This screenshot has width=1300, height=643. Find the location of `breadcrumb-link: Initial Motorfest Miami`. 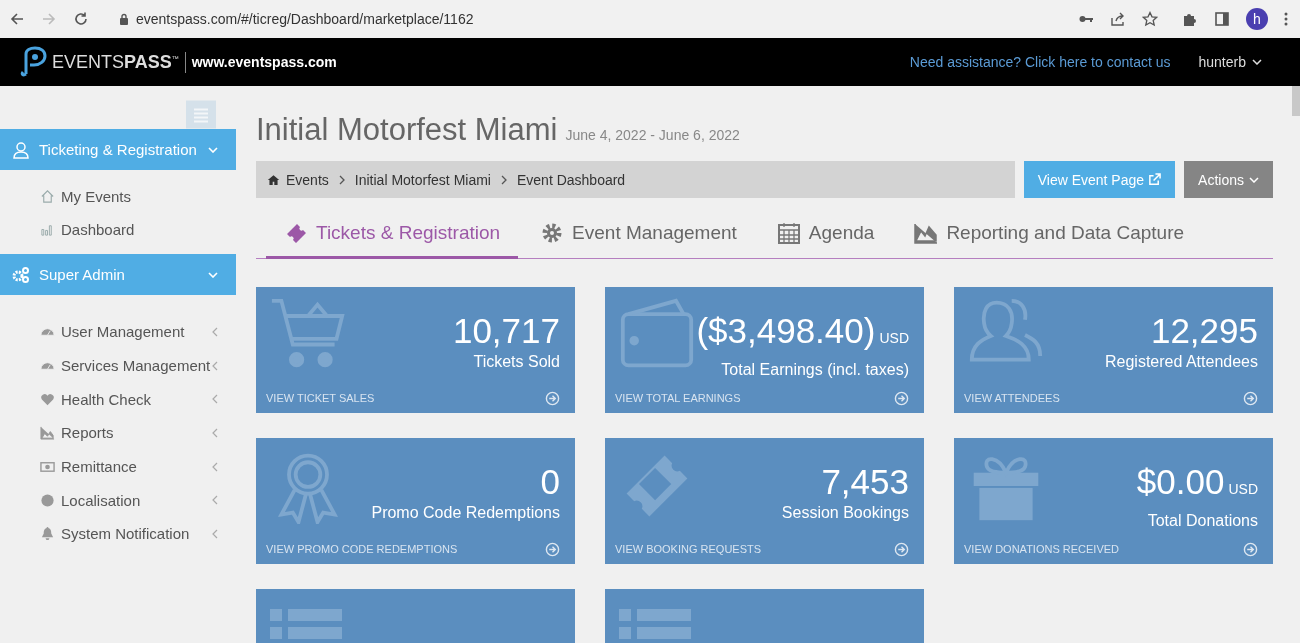

breadcrumb-link: Initial Motorfest Miami is located at coordinates (422, 179).